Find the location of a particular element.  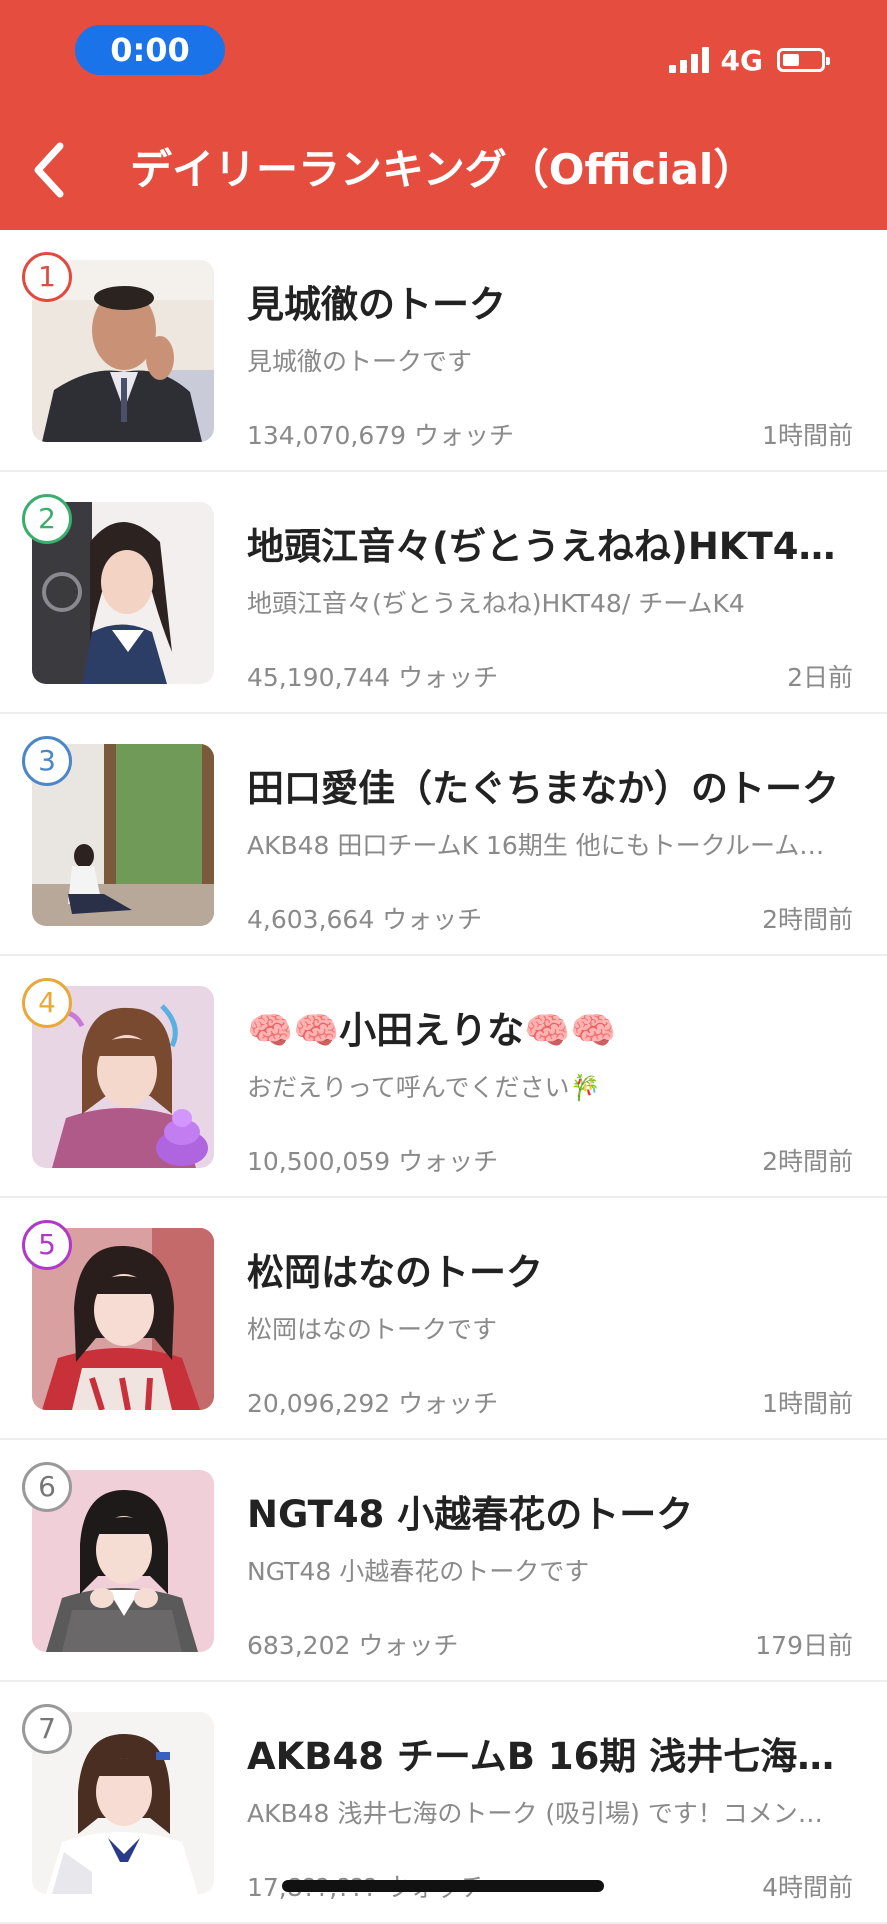

talk-description: 地頭江音々(ぢとうえねね)HKT48/ チームK4 is located at coordinates (496, 603).